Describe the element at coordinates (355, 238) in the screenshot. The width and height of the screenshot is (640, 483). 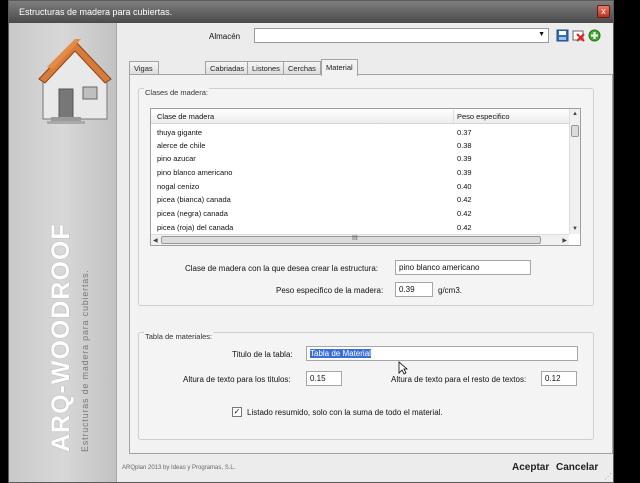
I see `scroll-grip-icon: III` at that location.